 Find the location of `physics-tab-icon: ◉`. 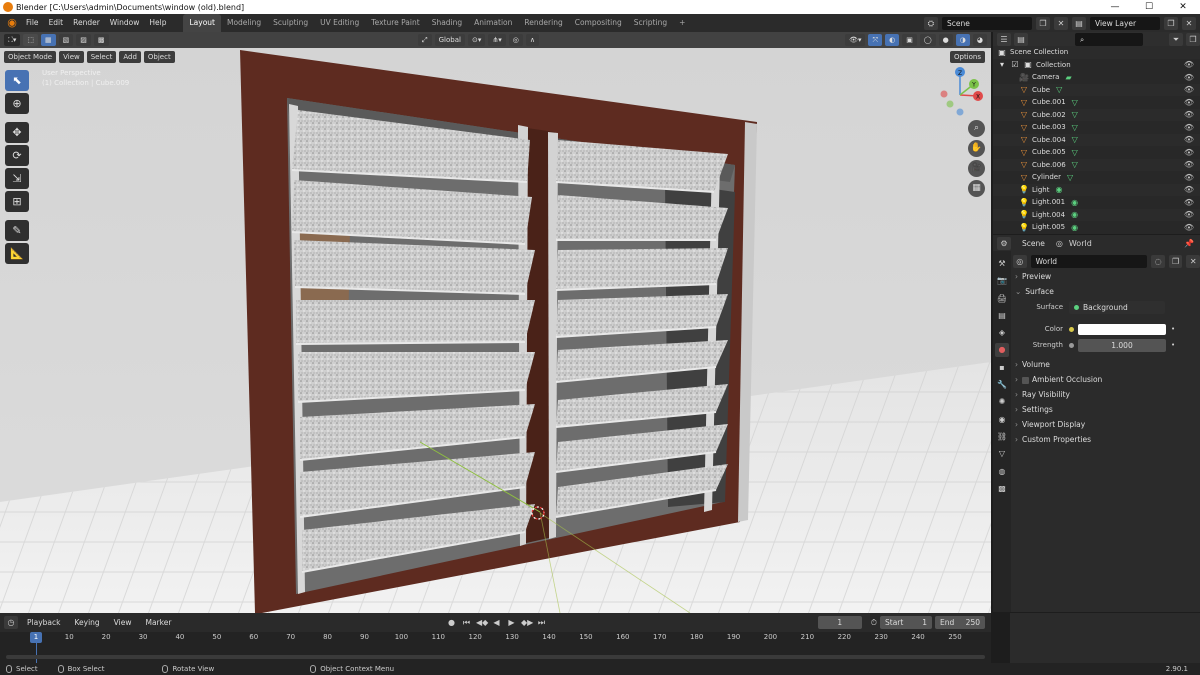

physics-tab-icon: ◉ is located at coordinates (1002, 420).